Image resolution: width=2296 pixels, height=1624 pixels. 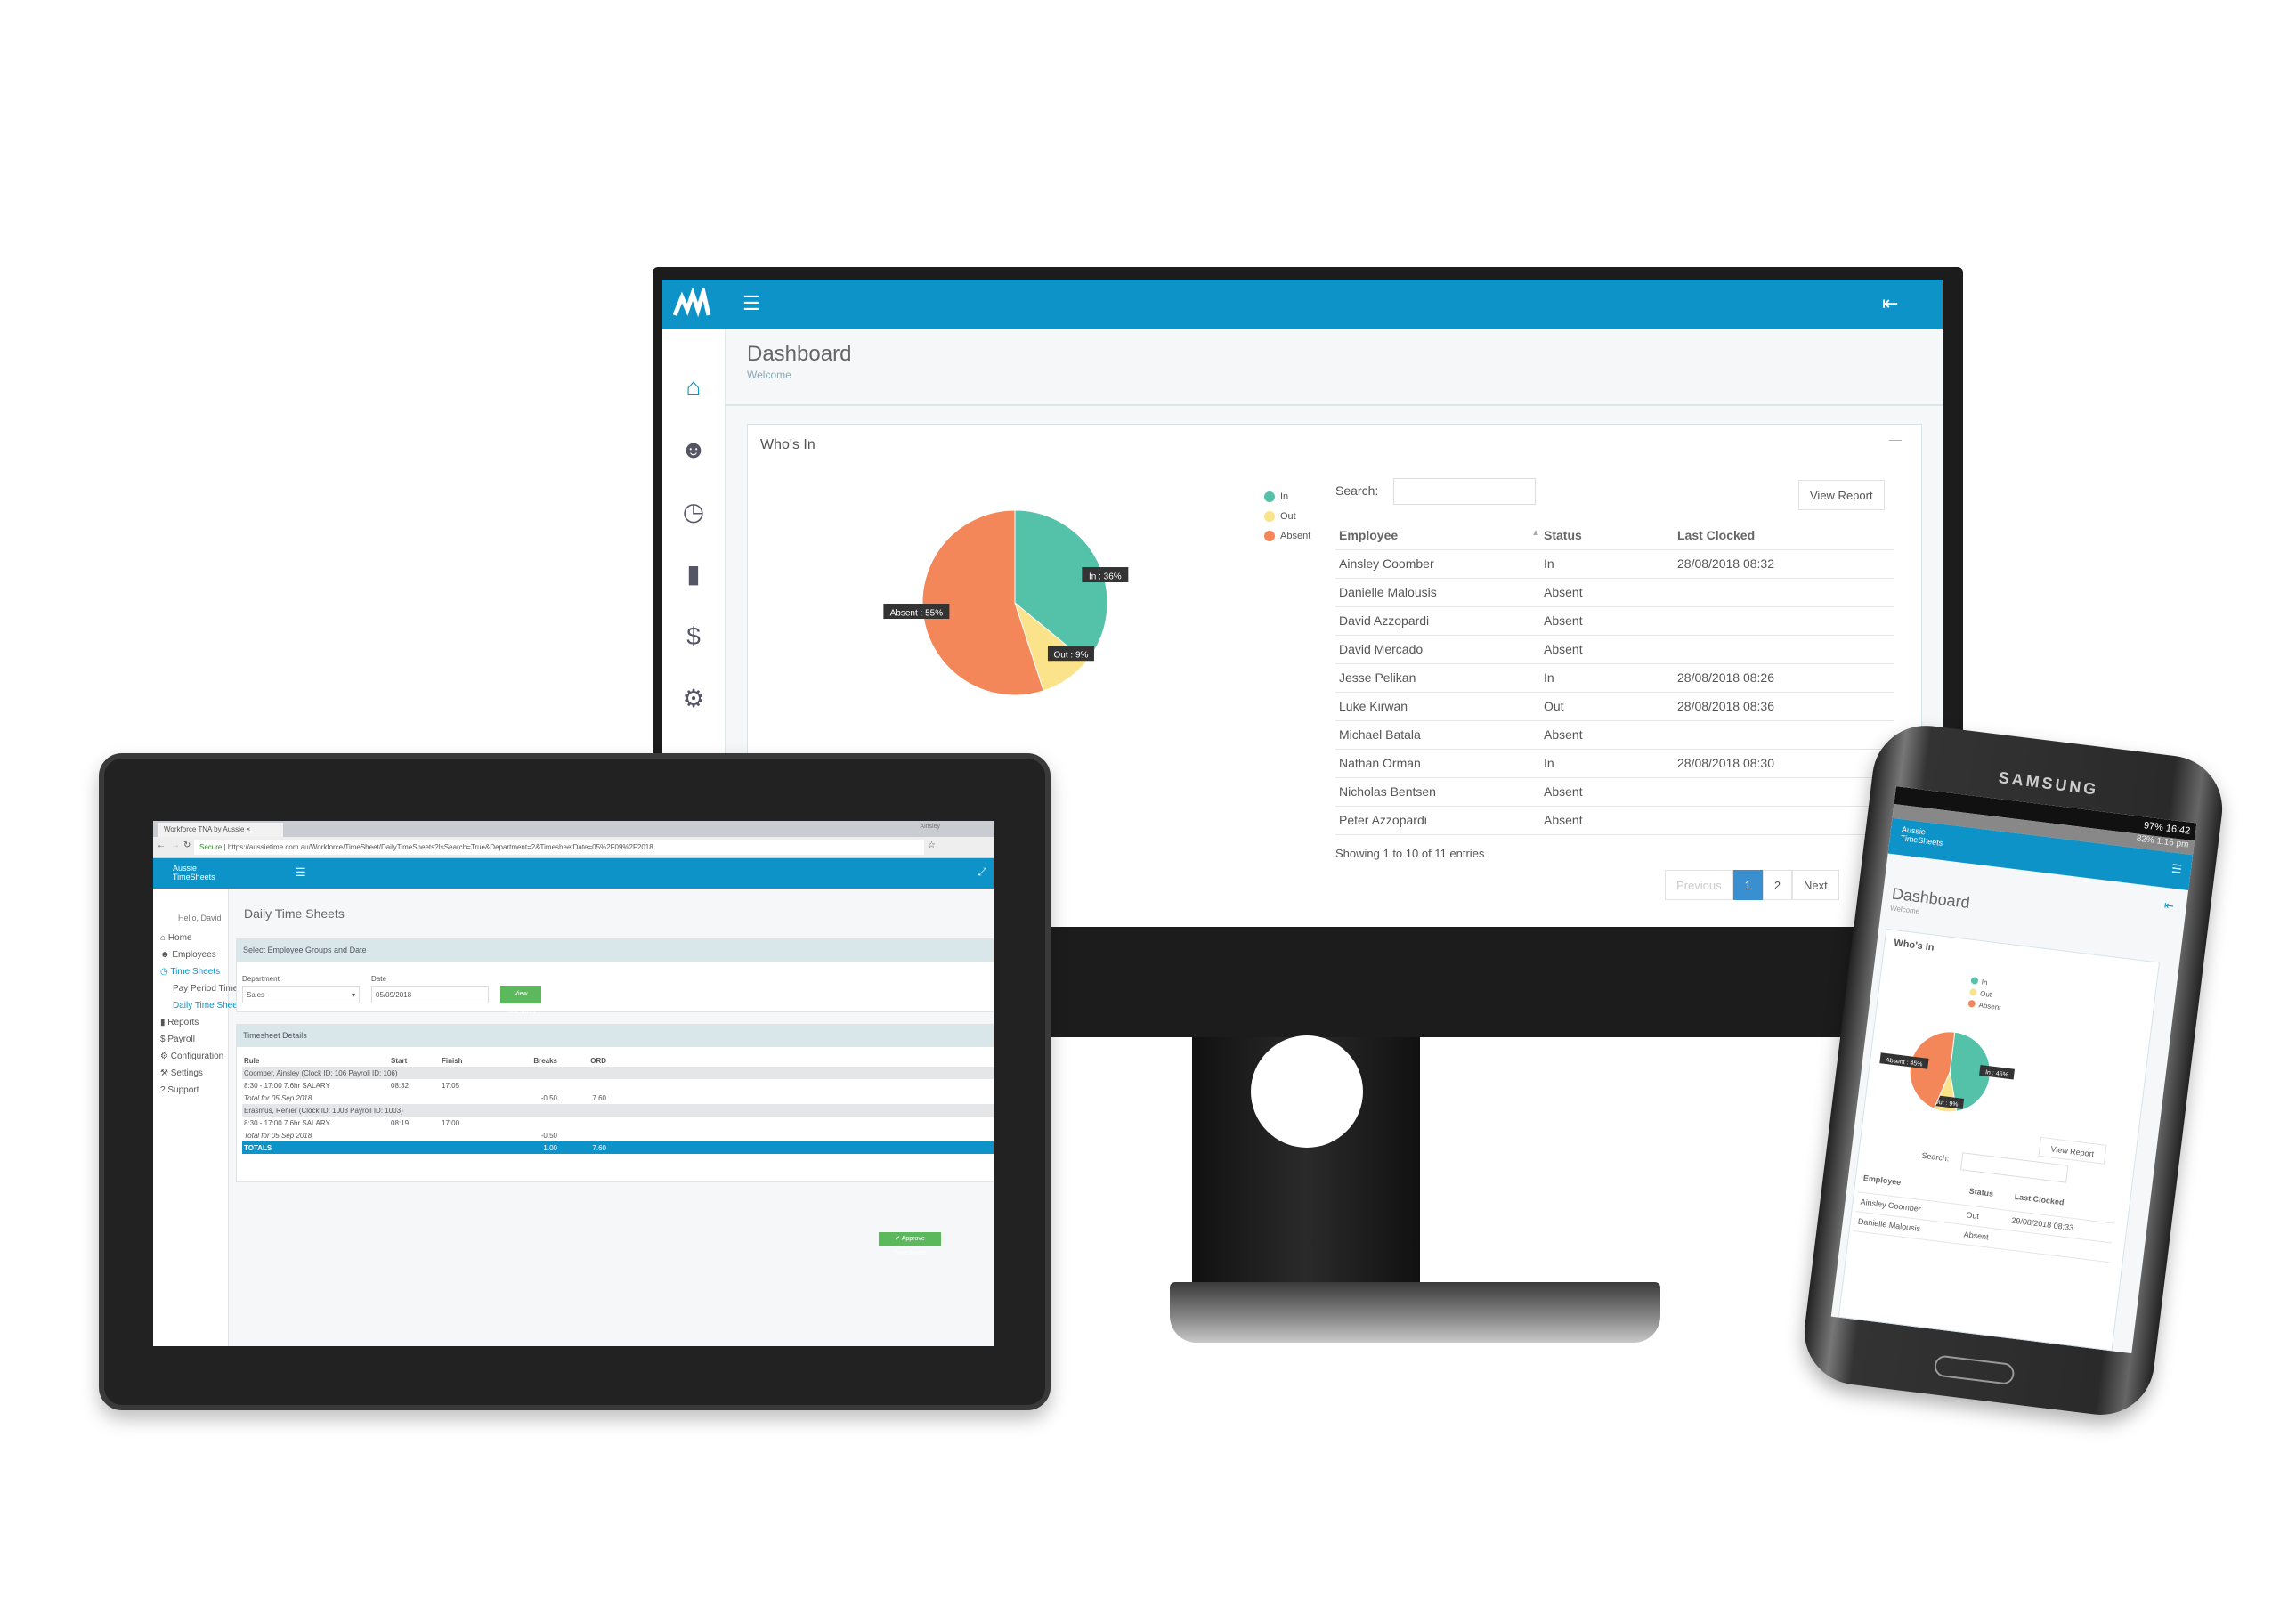 What do you see at coordinates (1784, 564) in the screenshot?
I see `table-cell: 28/08/2018 08:32` at bounding box center [1784, 564].